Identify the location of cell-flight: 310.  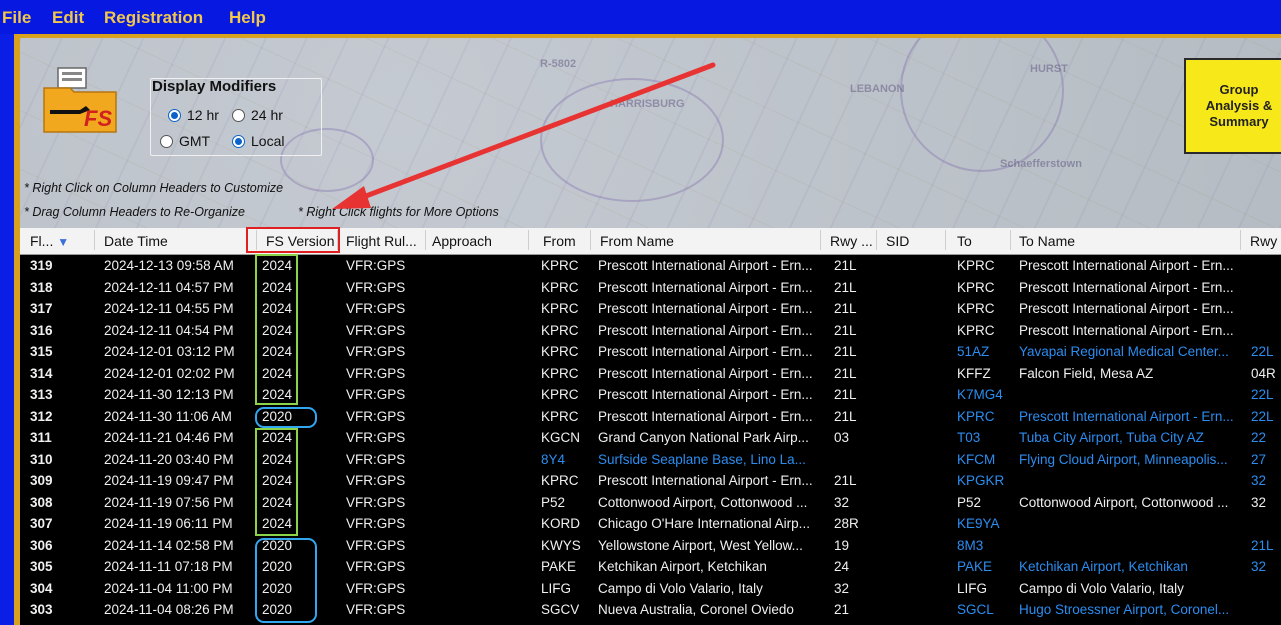
(41, 459).